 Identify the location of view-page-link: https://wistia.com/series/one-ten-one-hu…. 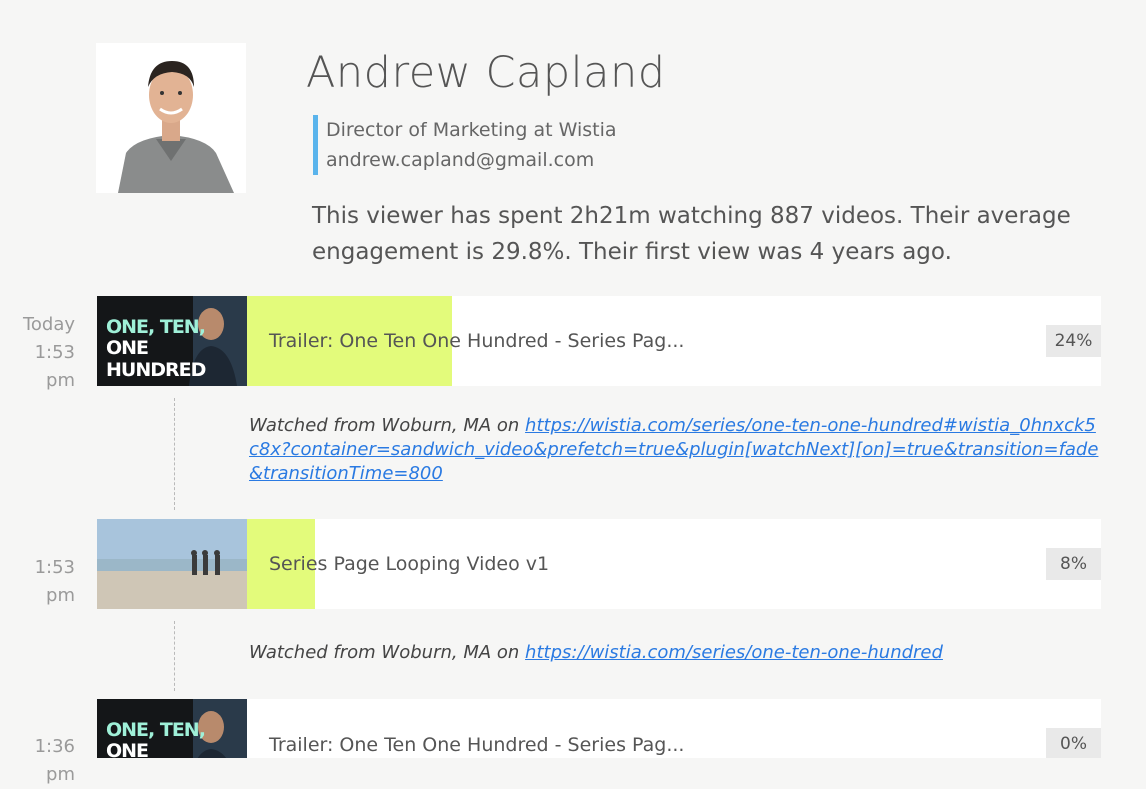
(734, 652).